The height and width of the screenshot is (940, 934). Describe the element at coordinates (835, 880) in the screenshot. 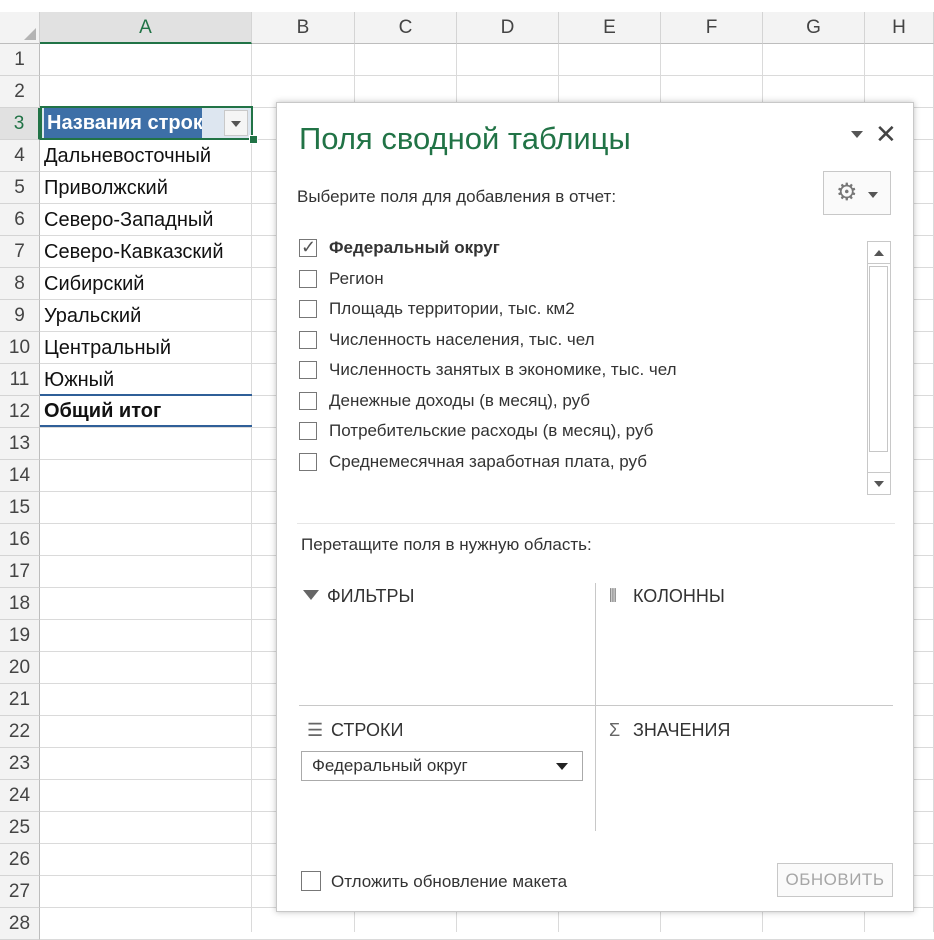

I see `update-button: ОБНОВИТЬ` at that location.